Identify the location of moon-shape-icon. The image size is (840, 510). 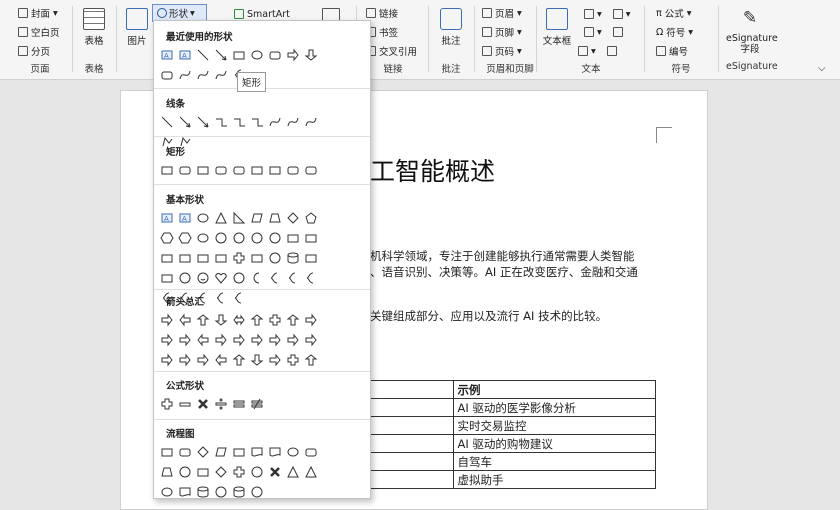
(256, 277).